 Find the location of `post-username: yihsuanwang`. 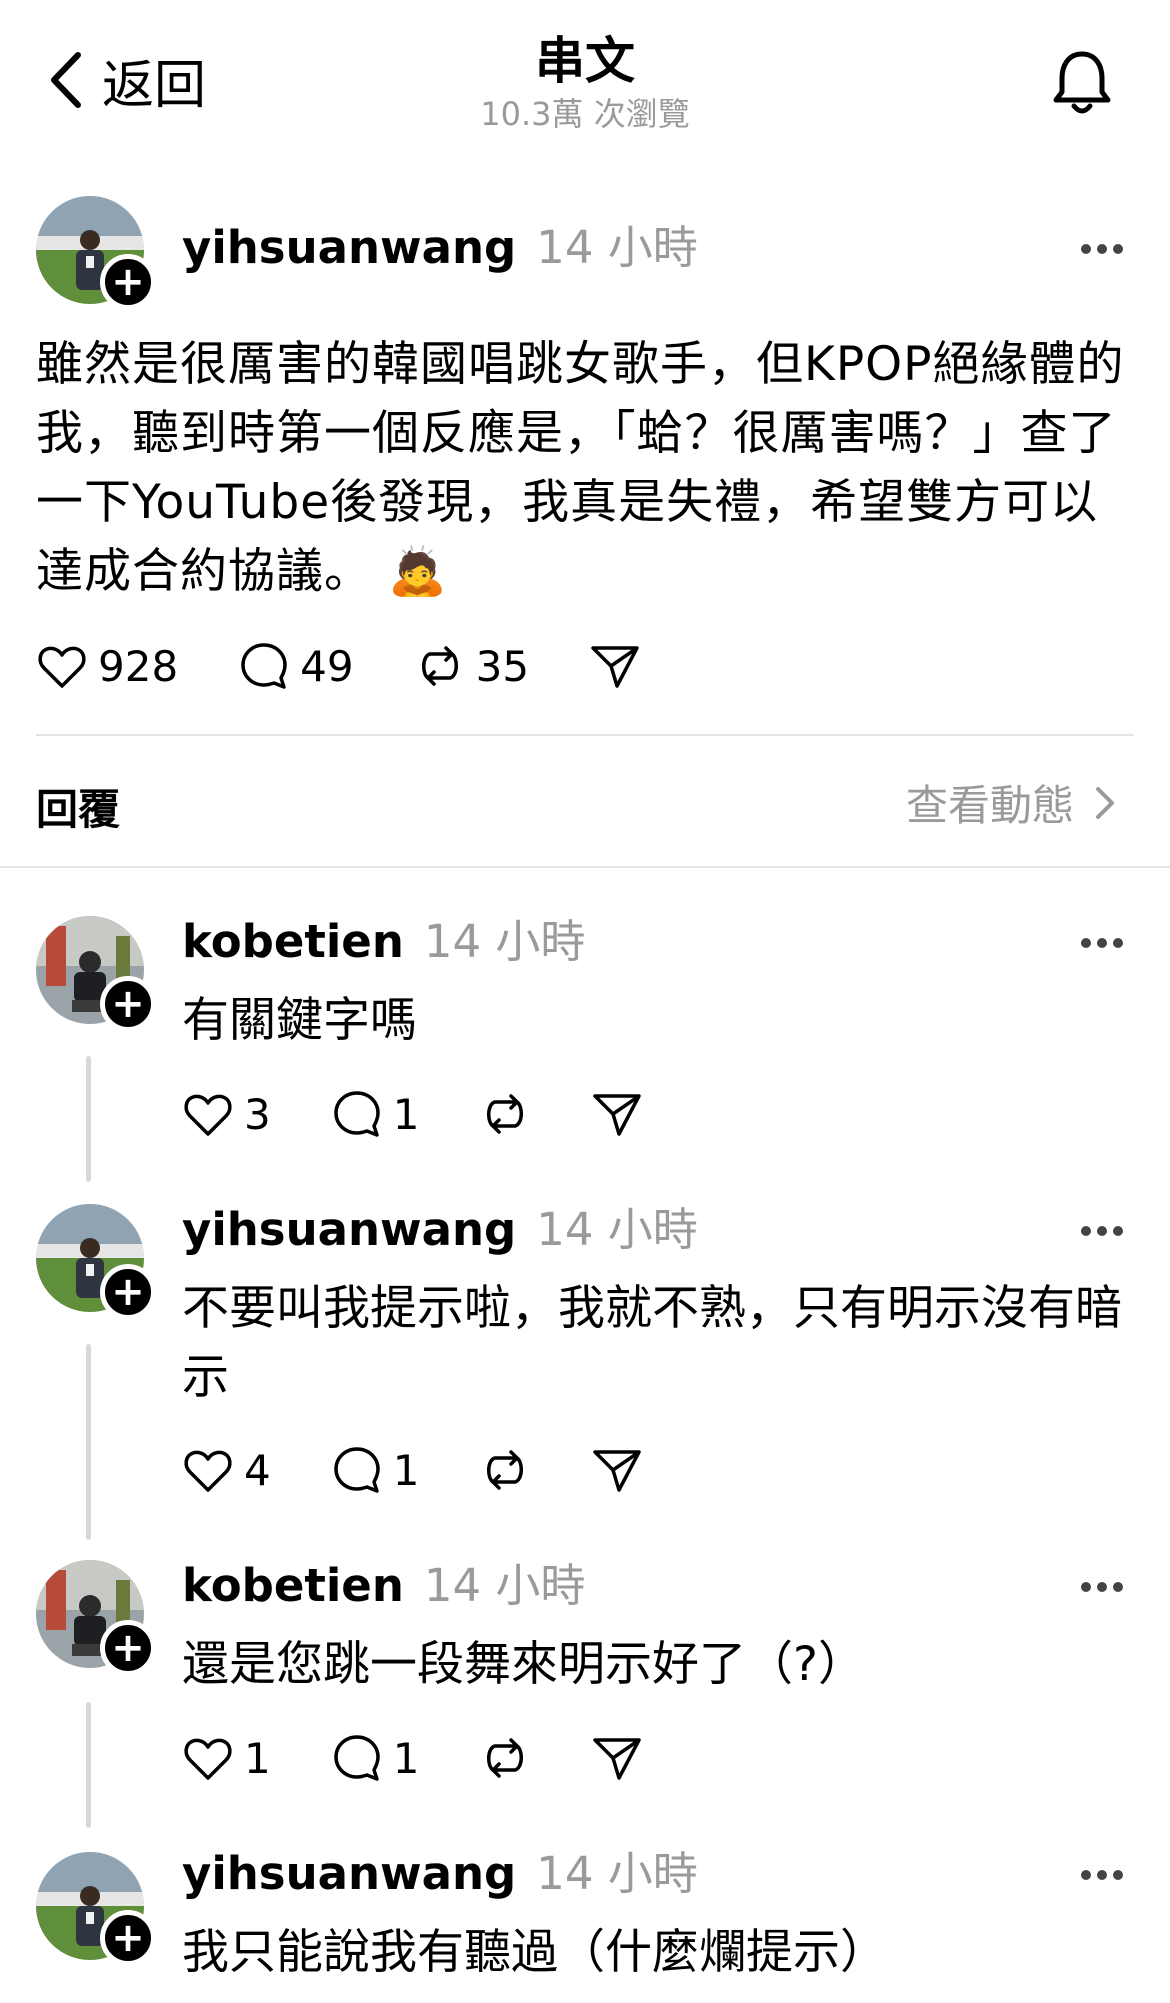

post-username: yihsuanwang is located at coordinates (349, 248).